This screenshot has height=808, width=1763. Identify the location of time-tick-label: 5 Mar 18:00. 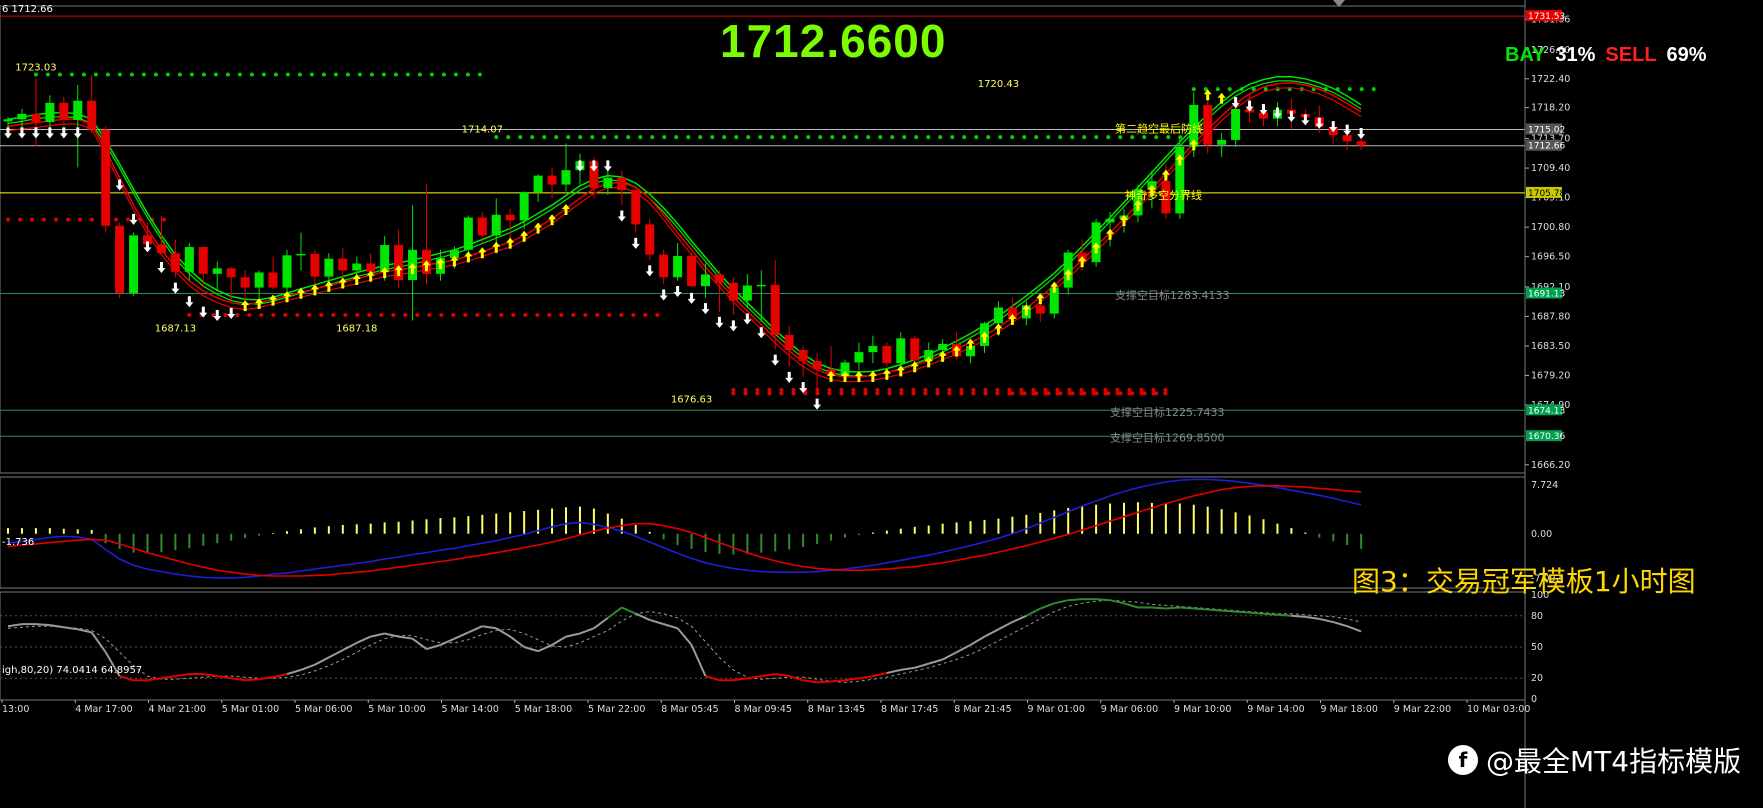
(543, 709).